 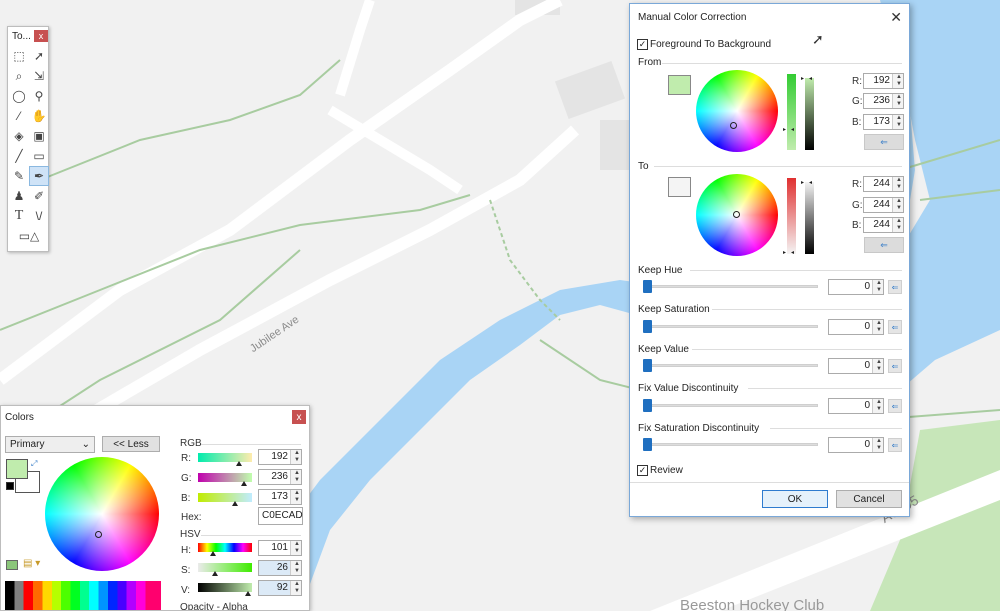 What do you see at coordinates (39, 96) in the screenshot?
I see `zoom-icon: ⚲` at bounding box center [39, 96].